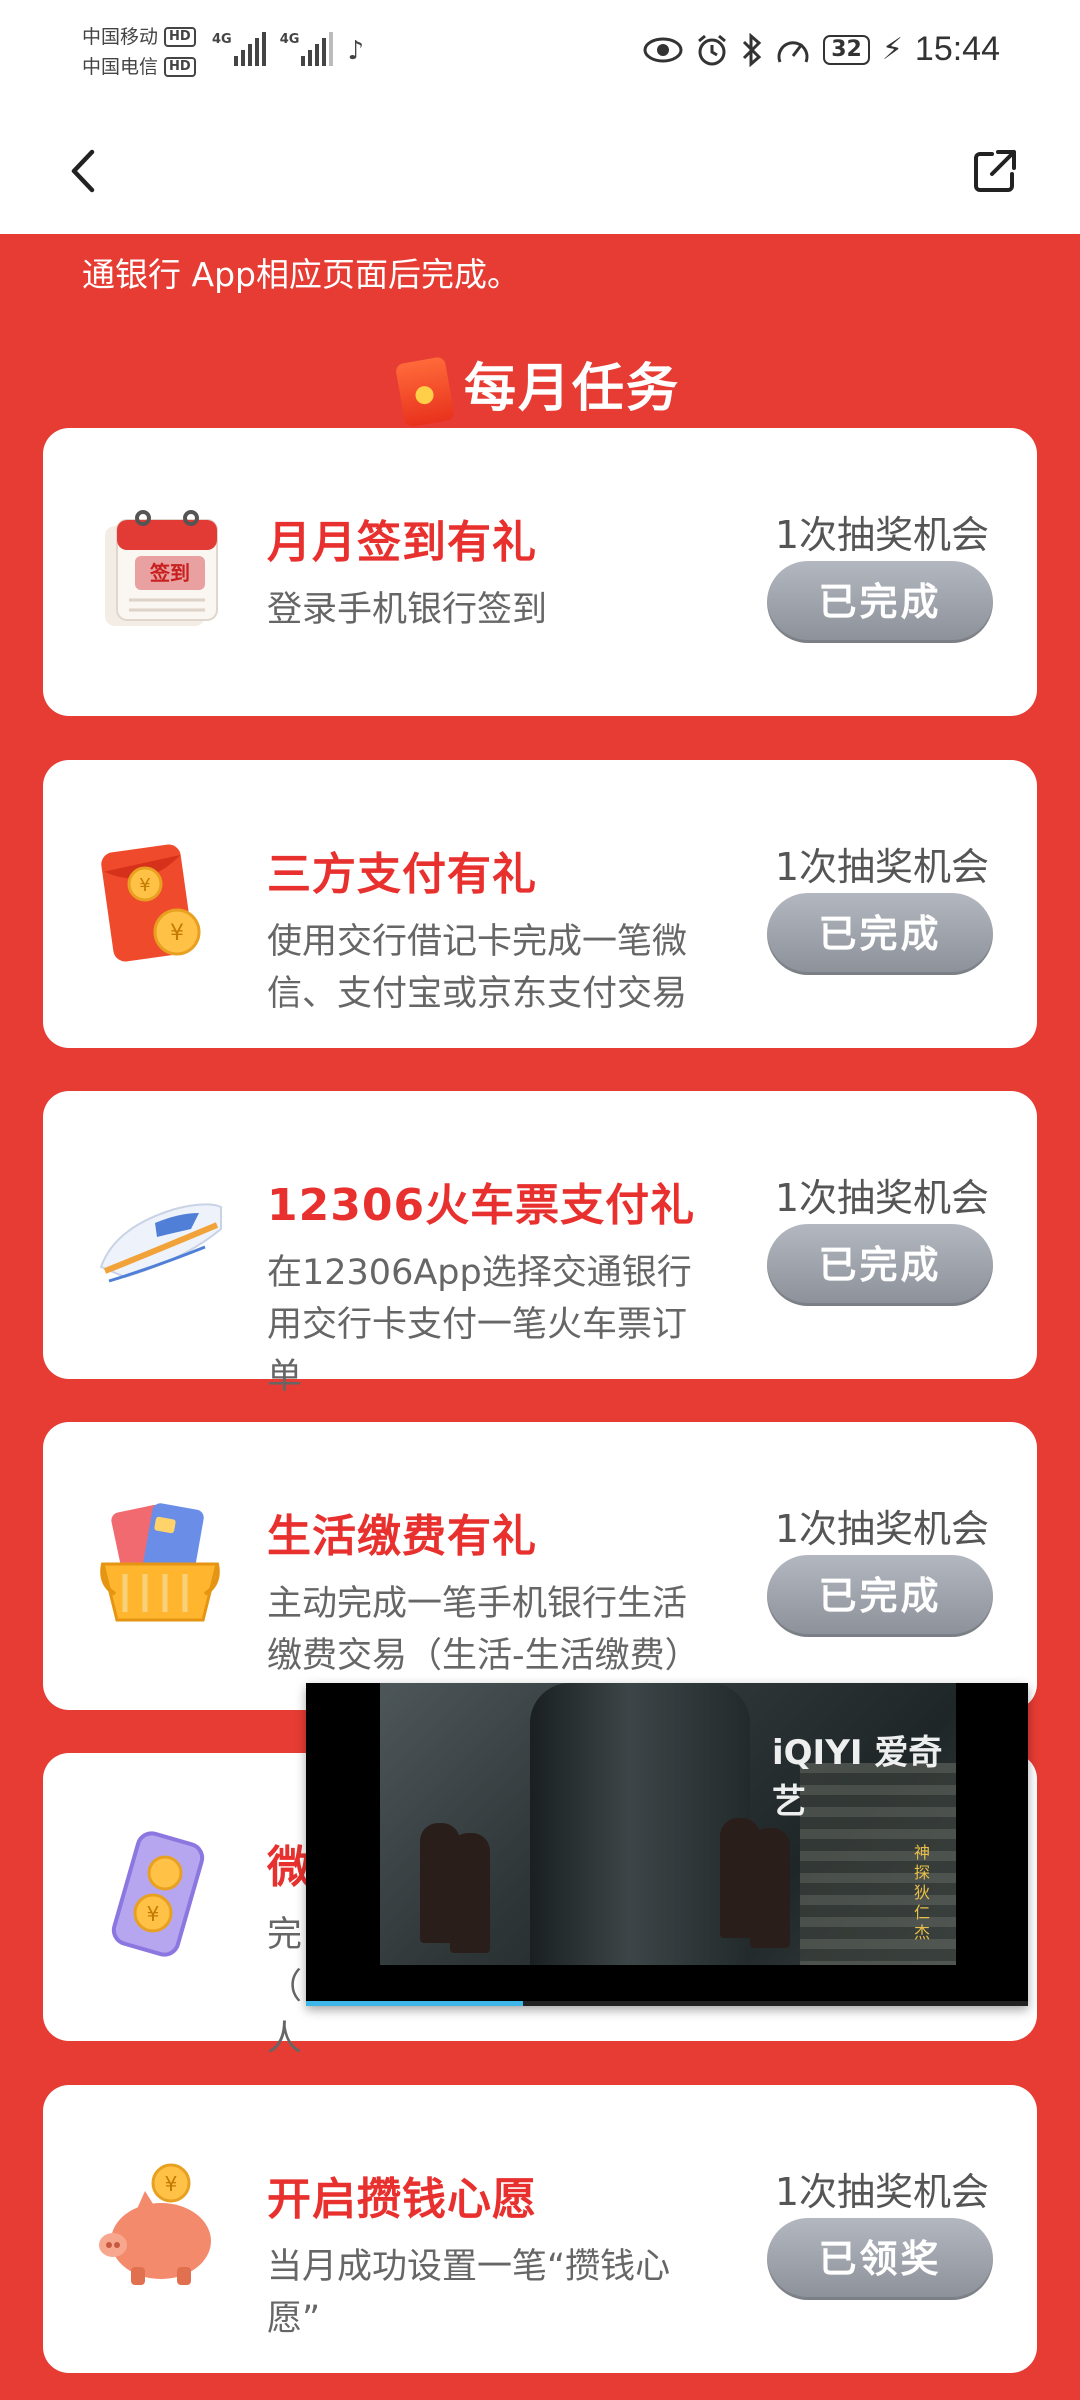 The image size is (1080, 2400). What do you see at coordinates (640, 1824) in the screenshot?
I see `video-scene-tree` at bounding box center [640, 1824].